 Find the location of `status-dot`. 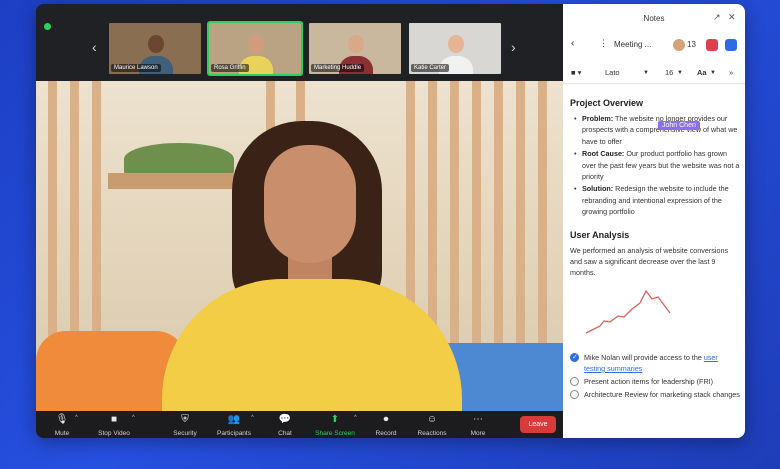

status-dot is located at coordinates (47, 26).